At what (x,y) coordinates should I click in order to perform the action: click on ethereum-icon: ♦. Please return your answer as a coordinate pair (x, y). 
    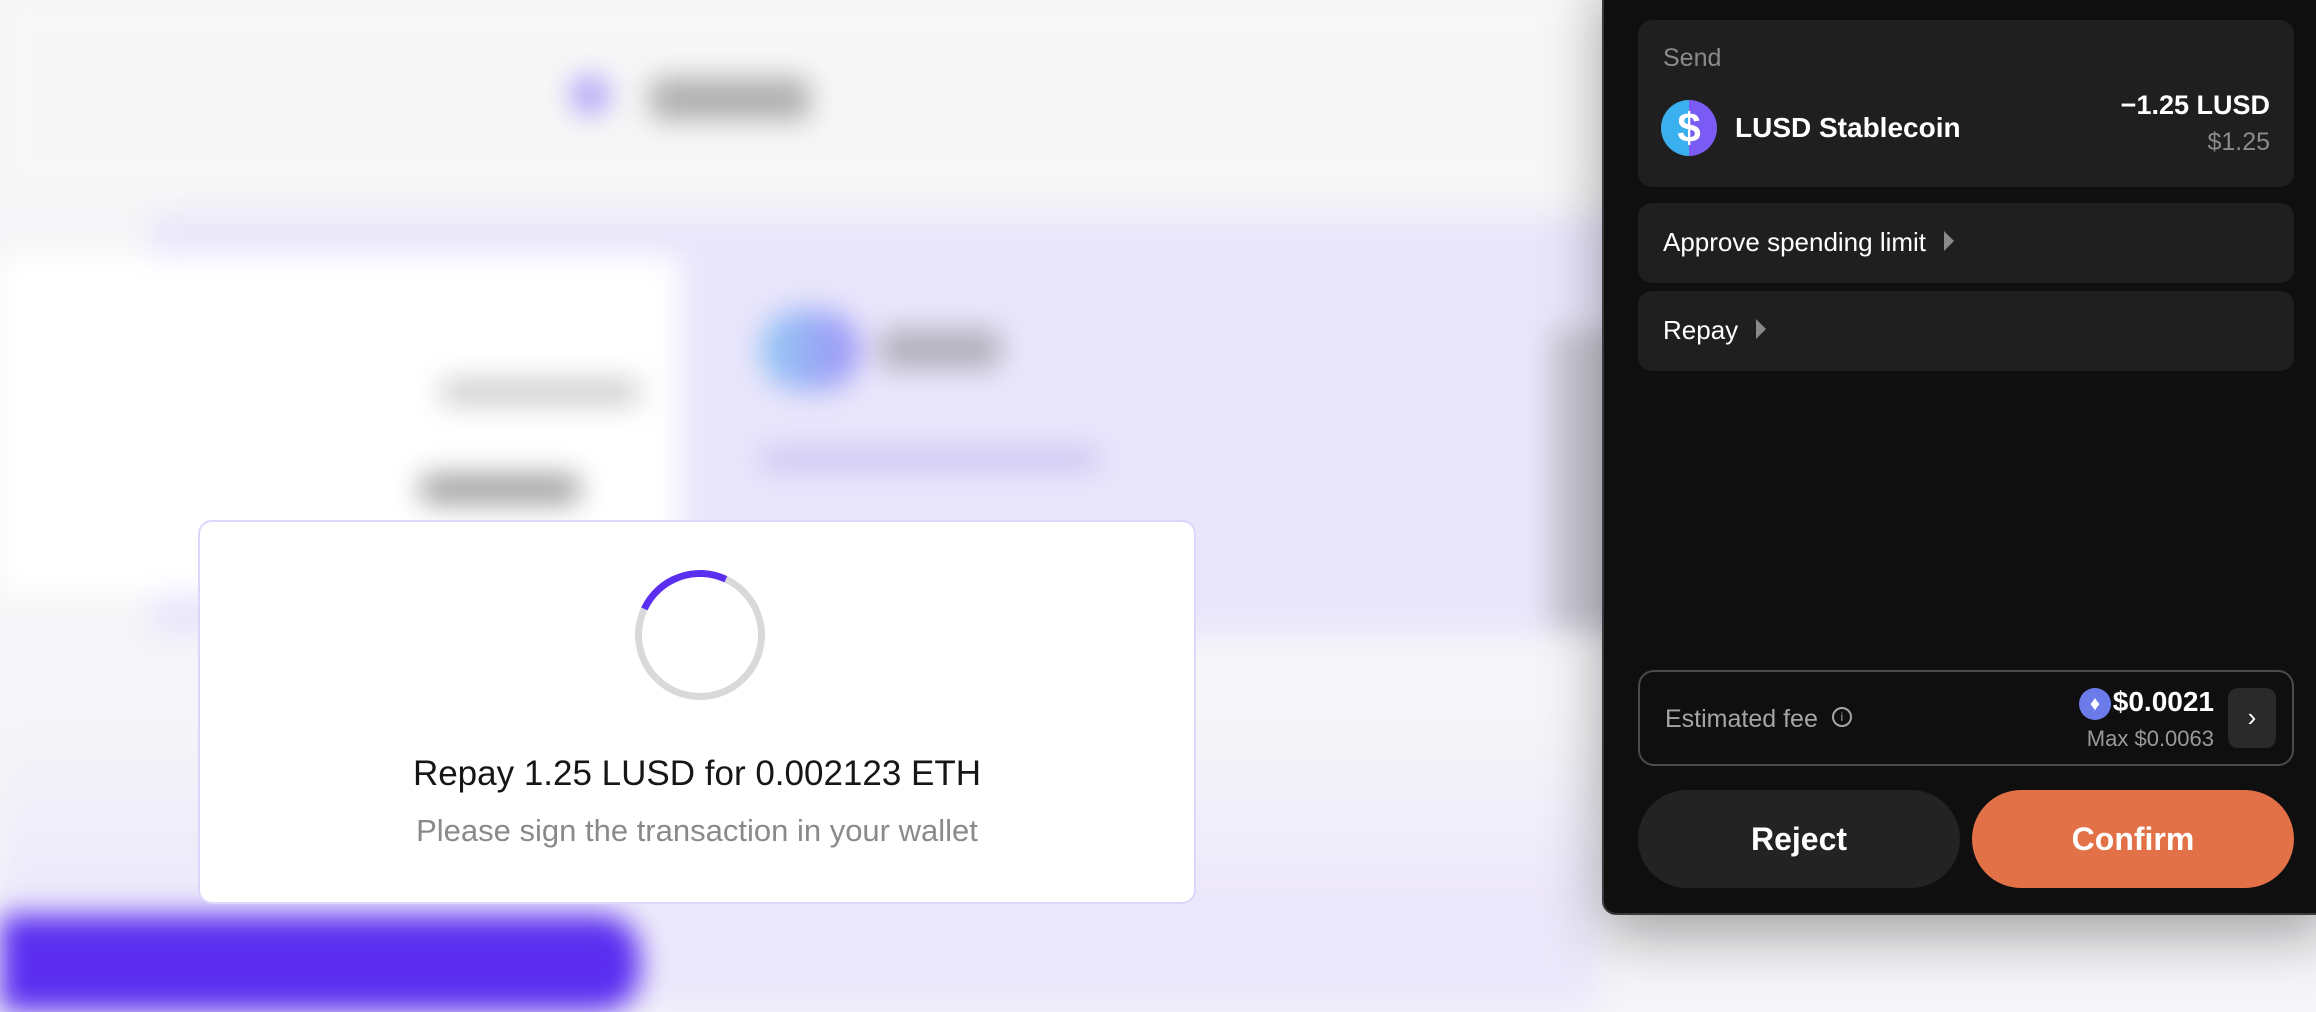
    Looking at the image, I should click on (2095, 704).